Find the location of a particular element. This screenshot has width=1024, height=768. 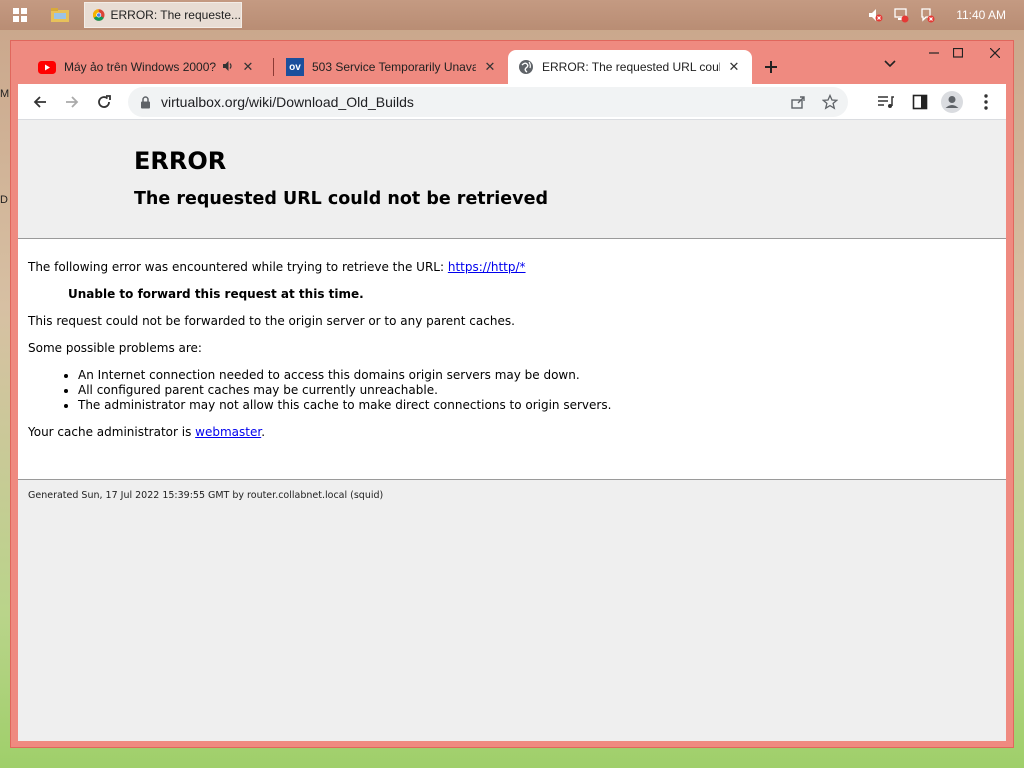

new-tab-button is located at coordinates (771, 67).